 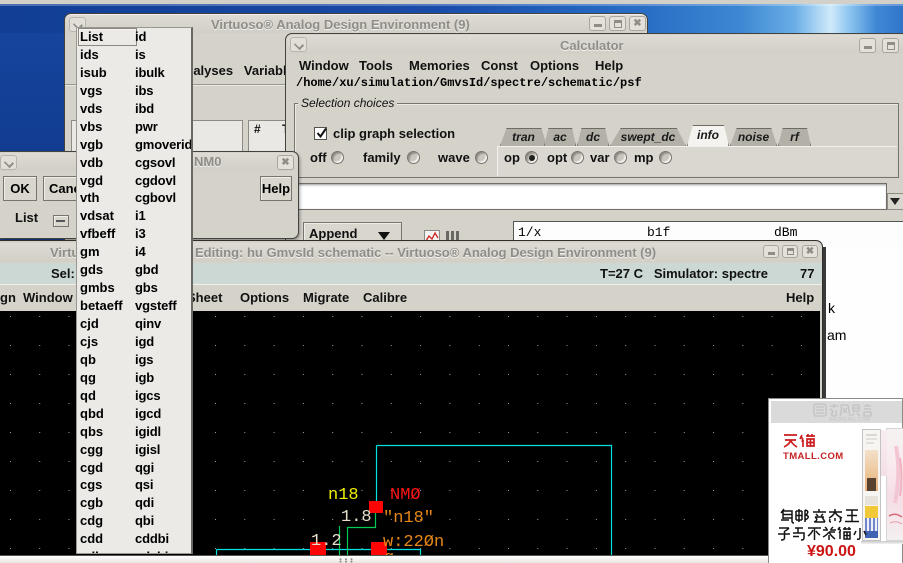 What do you see at coordinates (356, 517) in the screenshot?
I see `svg-text: 1.8` at bounding box center [356, 517].